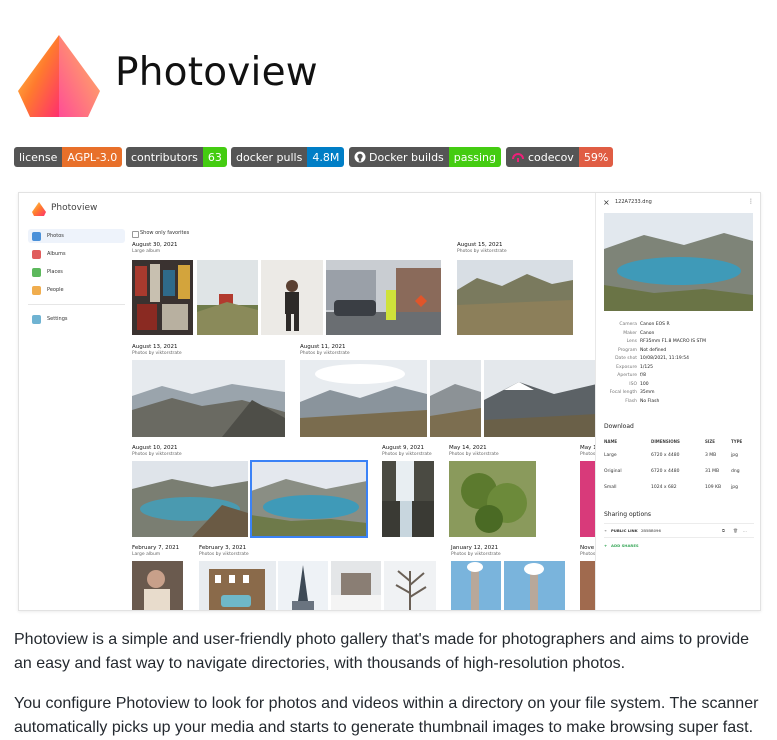 Image resolution: width=777 pixels, height=740 pixels. What do you see at coordinates (642, 350) in the screenshot?
I see `exif-row: Program Not defined` at bounding box center [642, 350].